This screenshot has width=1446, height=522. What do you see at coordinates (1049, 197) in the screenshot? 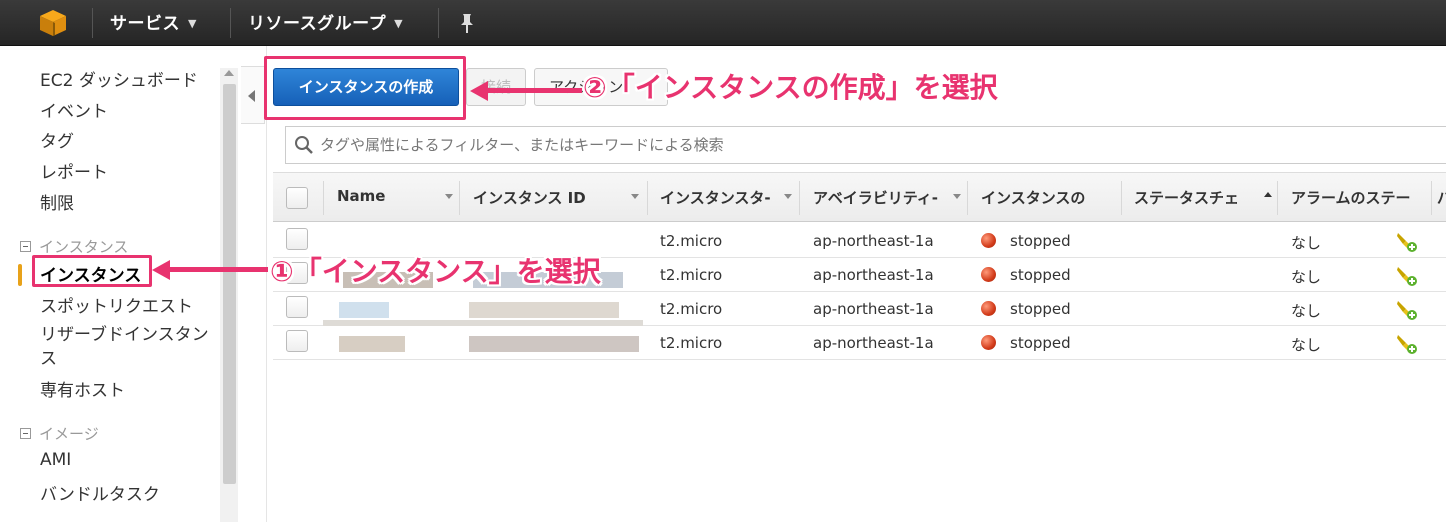
I see `column-header-instance-state: インスタンスの` at bounding box center [1049, 197].